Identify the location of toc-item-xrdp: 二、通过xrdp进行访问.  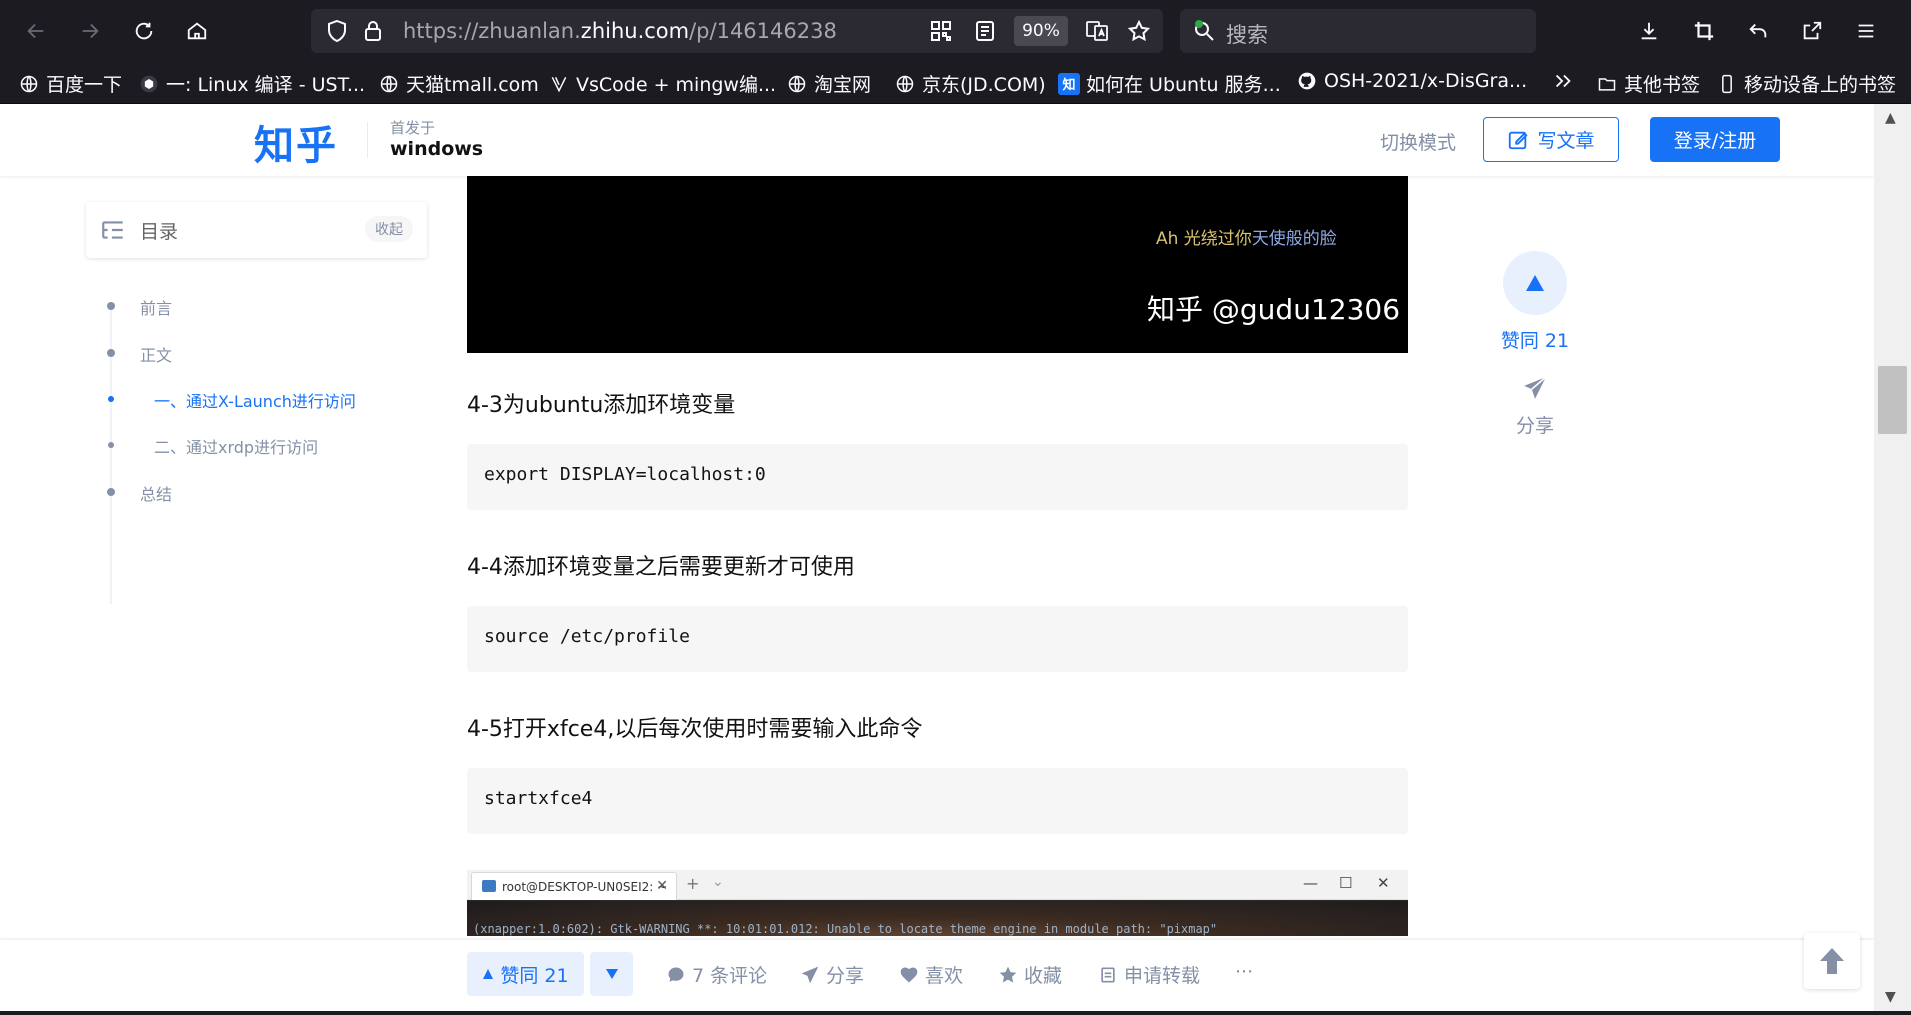
(236, 446).